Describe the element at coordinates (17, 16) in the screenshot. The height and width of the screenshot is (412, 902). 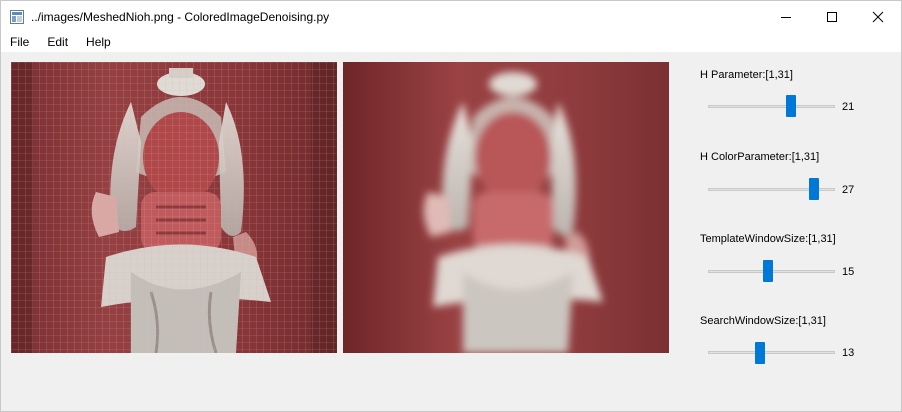
I see `app-icon` at that location.